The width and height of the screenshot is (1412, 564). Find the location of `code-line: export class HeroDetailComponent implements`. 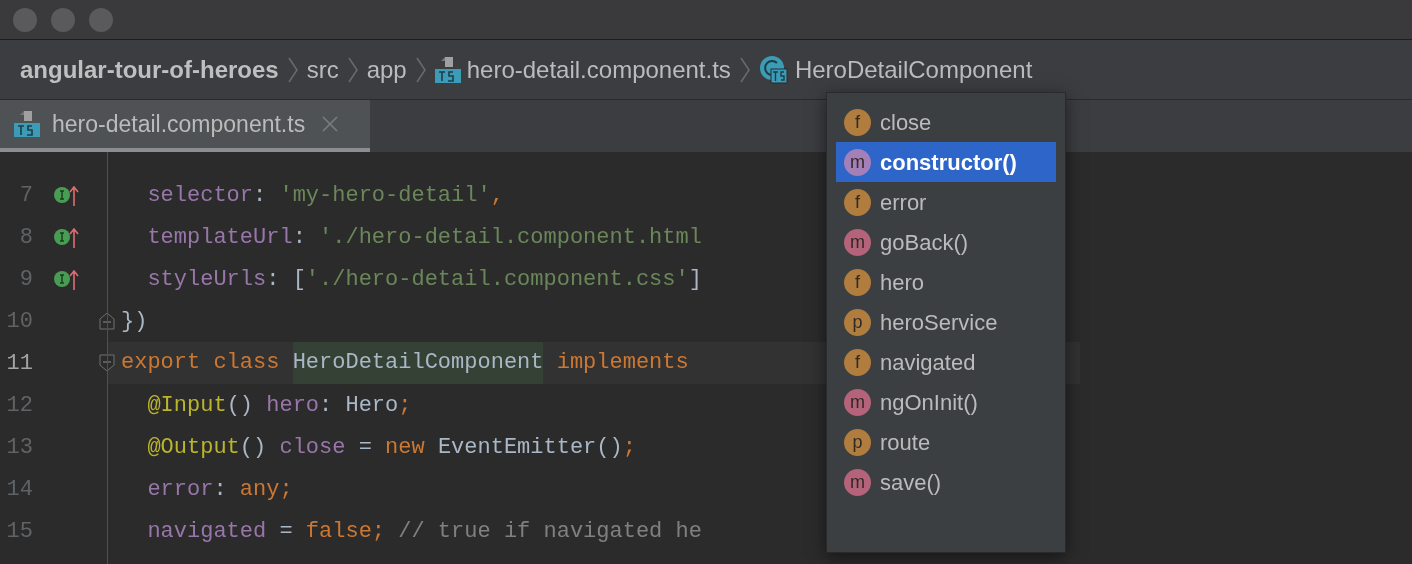

code-line: export class HeroDetailComponent implements is located at coordinates (405, 363).